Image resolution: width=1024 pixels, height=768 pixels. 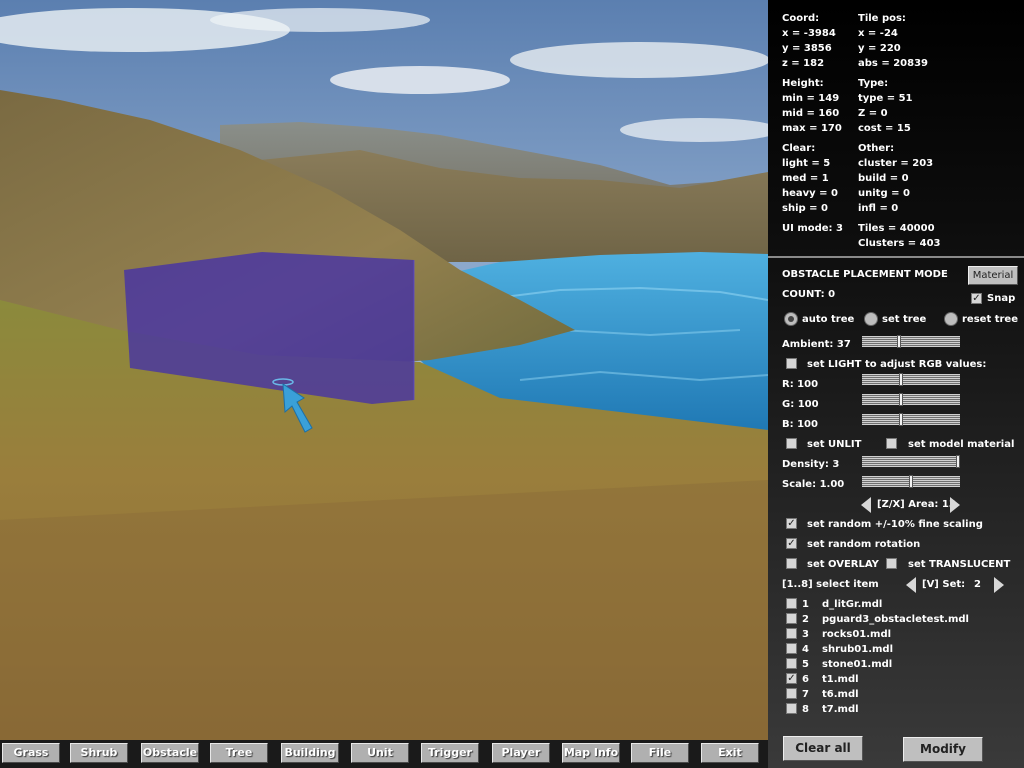 What do you see at coordinates (901, 419) in the screenshot?
I see `b-slider-knob` at bounding box center [901, 419].